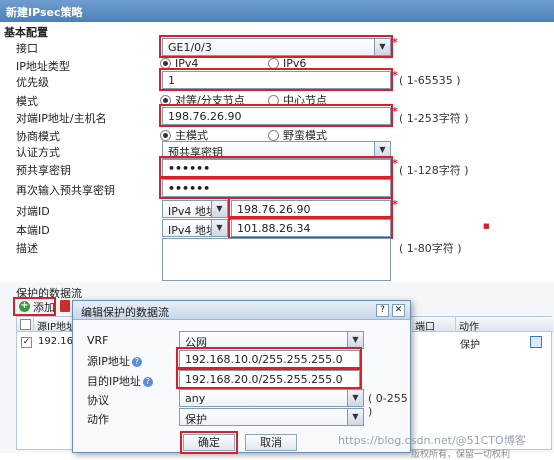  What do you see at coordinates (434, 170) in the screenshot?
I see `psk-hint: ( 1-128字符 )` at bounding box center [434, 170].